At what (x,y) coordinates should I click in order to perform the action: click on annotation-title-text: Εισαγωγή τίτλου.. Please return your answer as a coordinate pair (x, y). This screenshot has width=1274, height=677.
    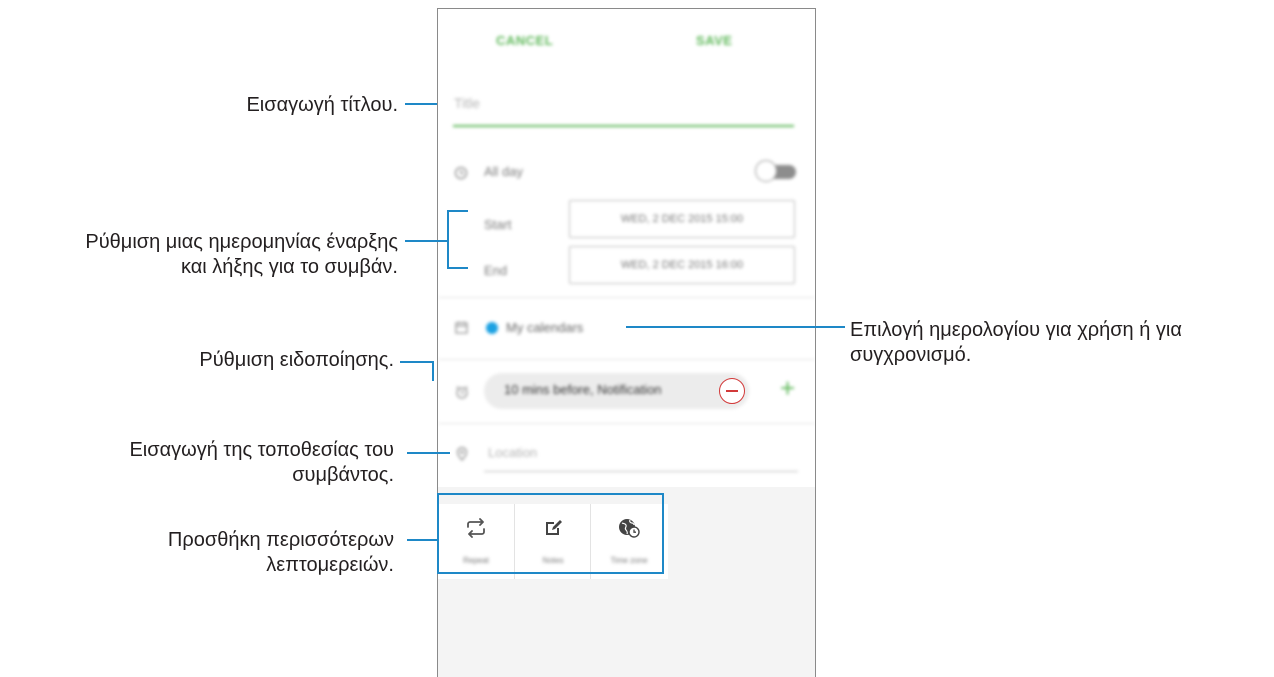
    Looking at the image, I should click on (322, 105).